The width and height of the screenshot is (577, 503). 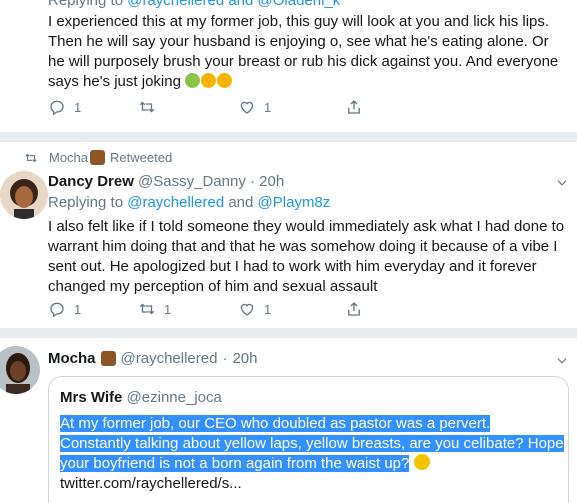 What do you see at coordinates (91, 181) in the screenshot?
I see `display-name: Dancy Drew` at bounding box center [91, 181].